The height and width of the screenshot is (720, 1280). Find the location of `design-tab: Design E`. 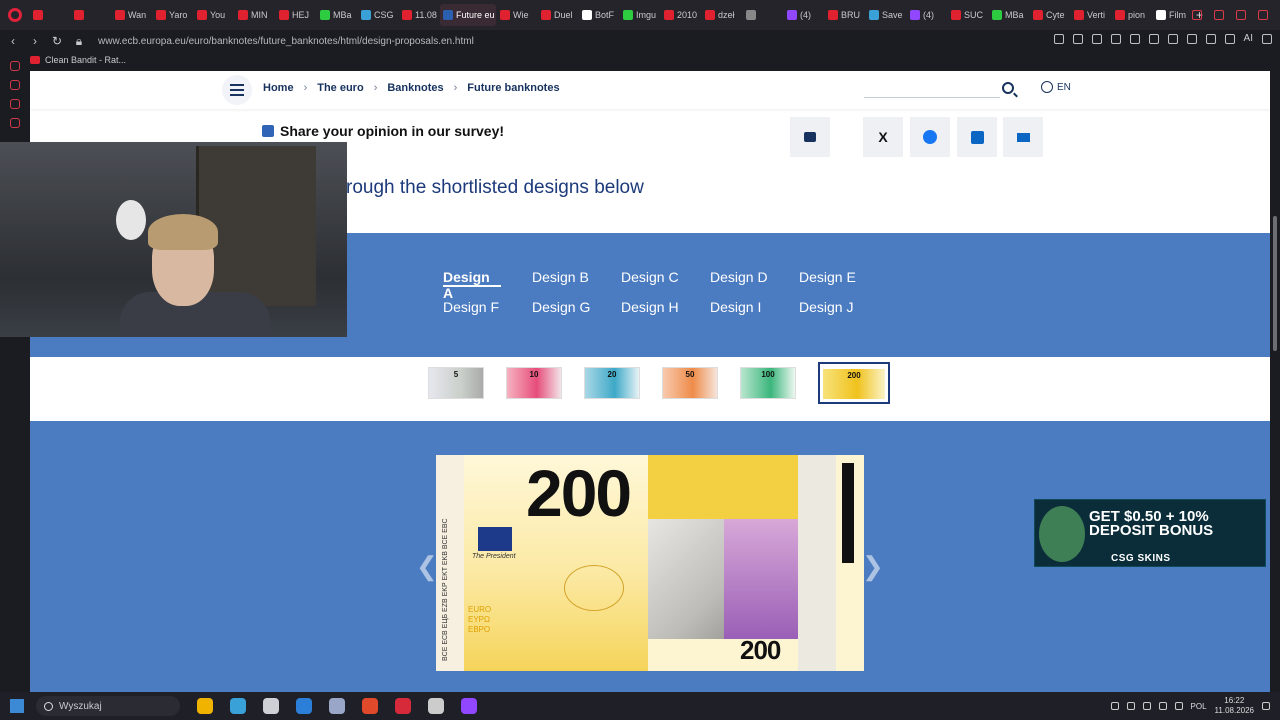

design-tab: Design E is located at coordinates (843, 278).